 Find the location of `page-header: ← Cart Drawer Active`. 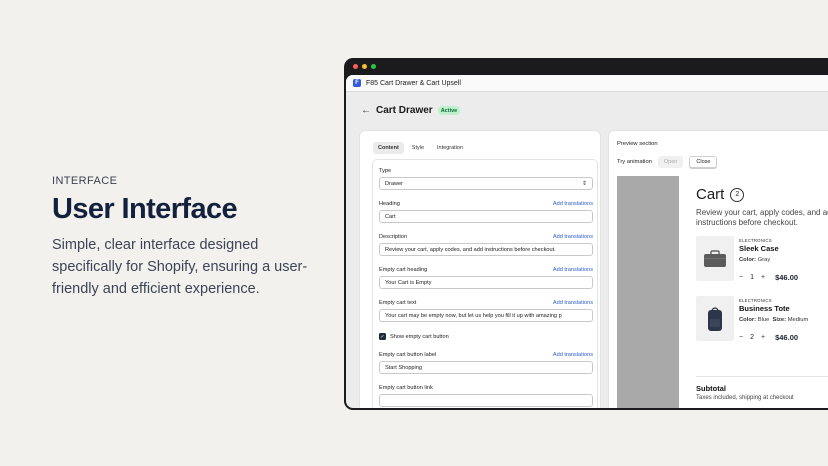

page-header: ← Cart Drawer Active is located at coordinates (411, 110).